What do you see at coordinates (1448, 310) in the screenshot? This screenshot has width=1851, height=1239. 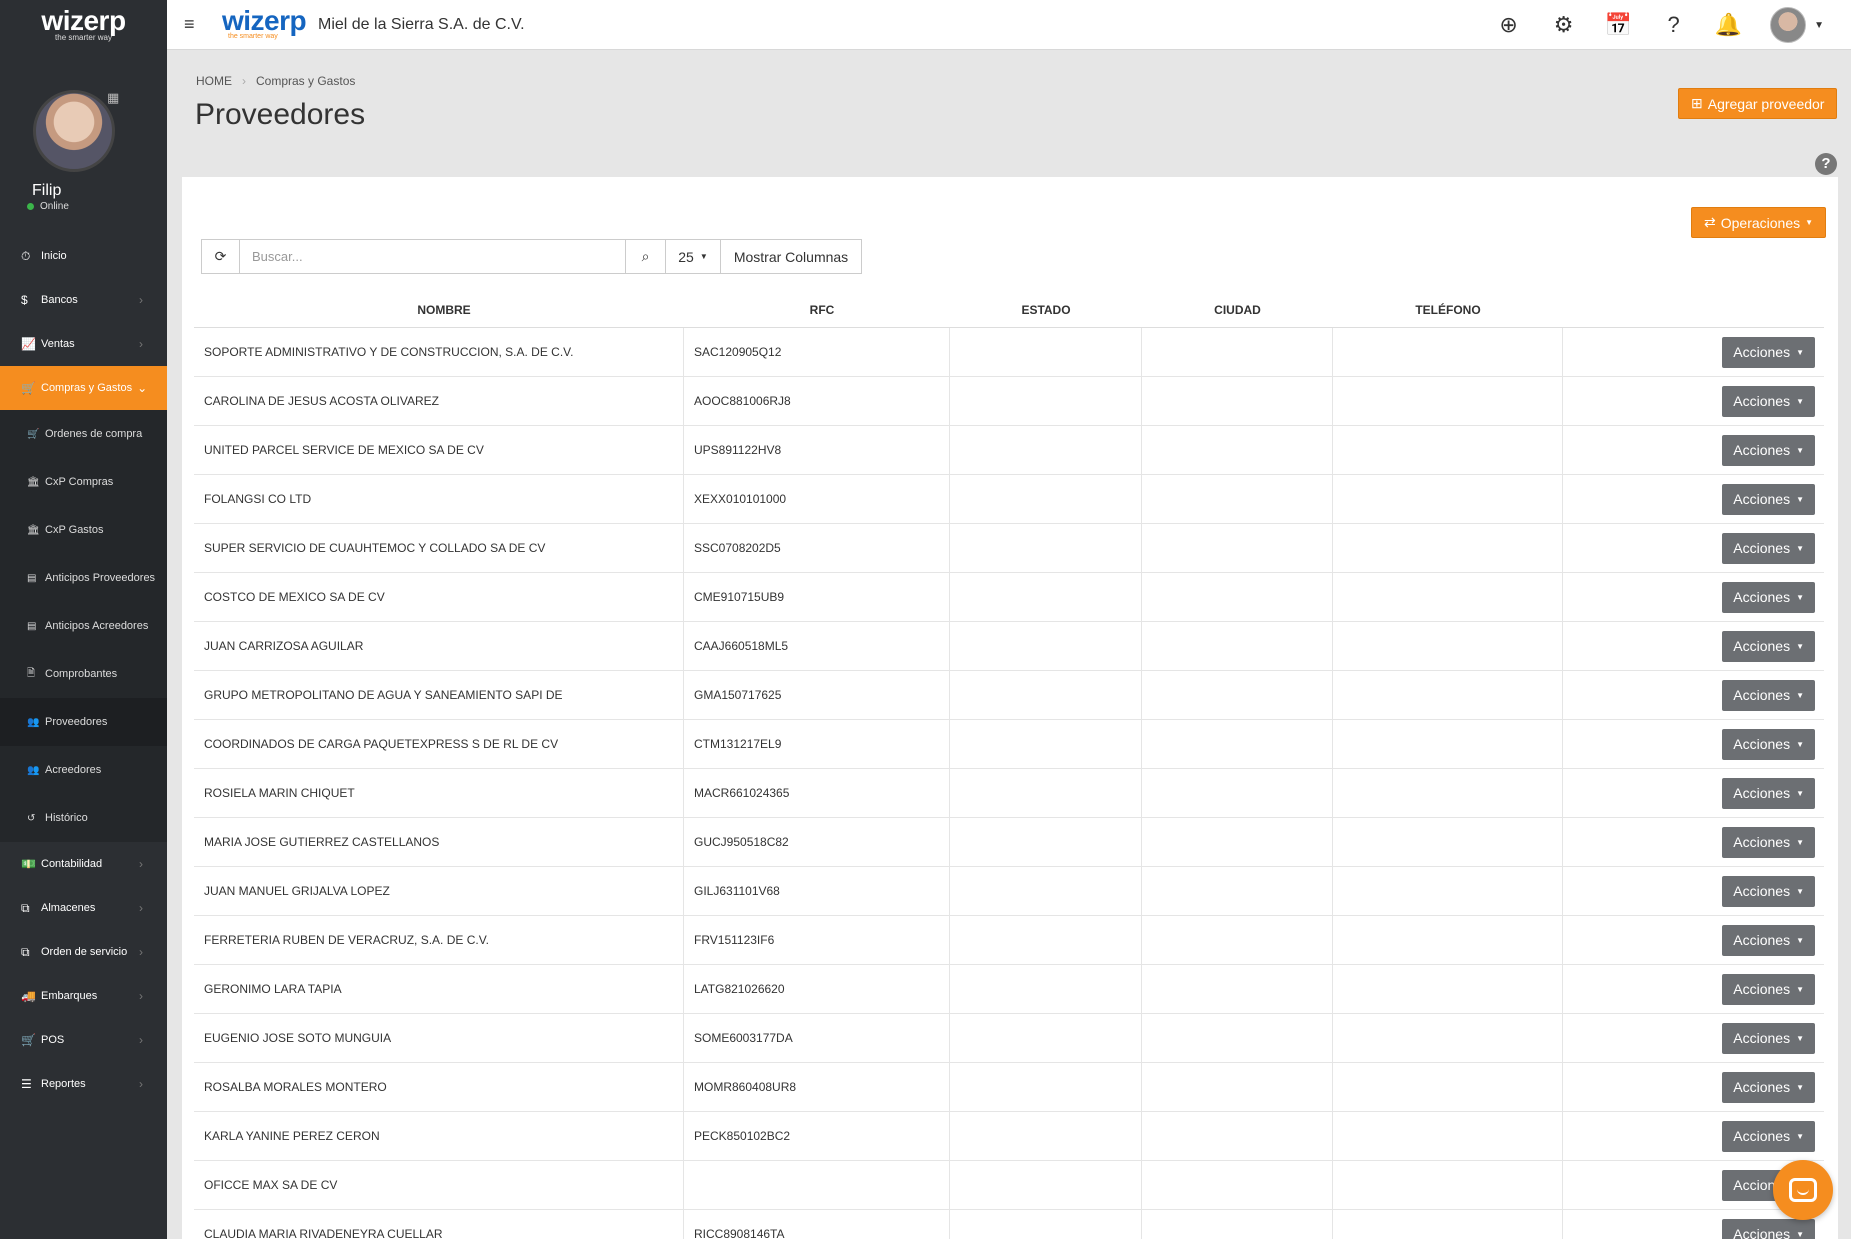 I see `column-header-telefono: TELÉFONO` at bounding box center [1448, 310].